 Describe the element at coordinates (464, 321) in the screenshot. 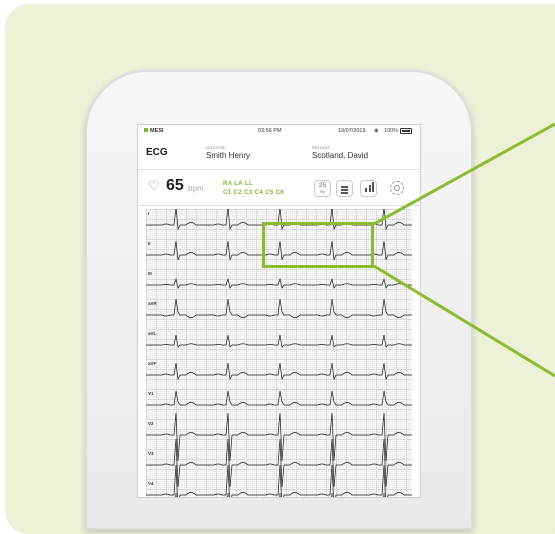

I see `pointer-line-bottom` at that location.